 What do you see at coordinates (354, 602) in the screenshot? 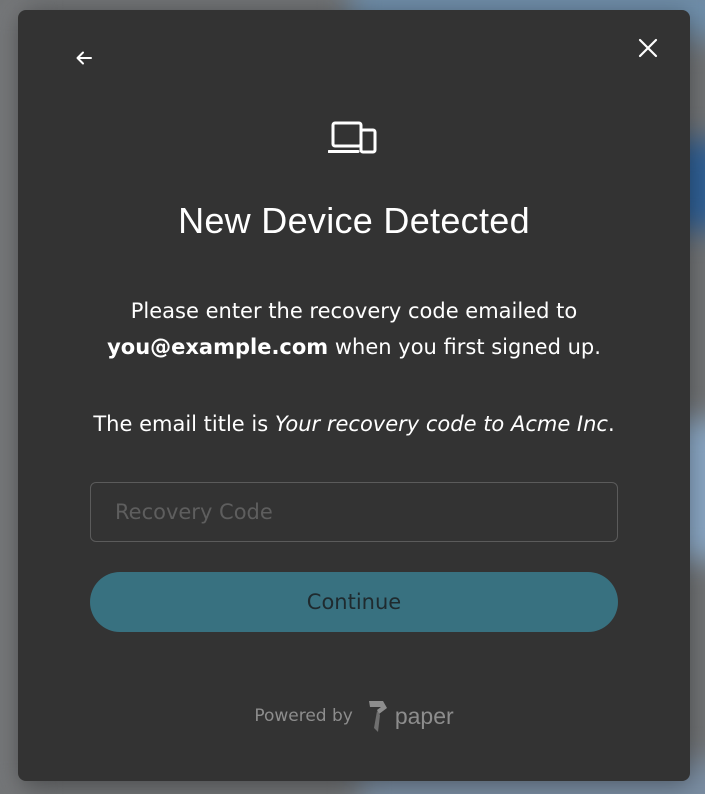
I see `continue-button: Continue` at bounding box center [354, 602].